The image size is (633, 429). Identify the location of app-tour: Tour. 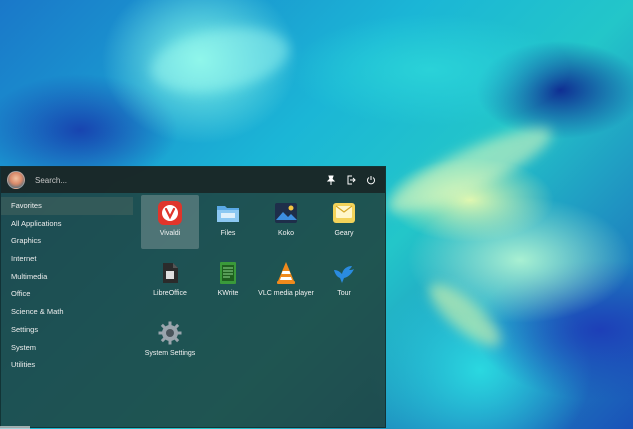
(344, 282).